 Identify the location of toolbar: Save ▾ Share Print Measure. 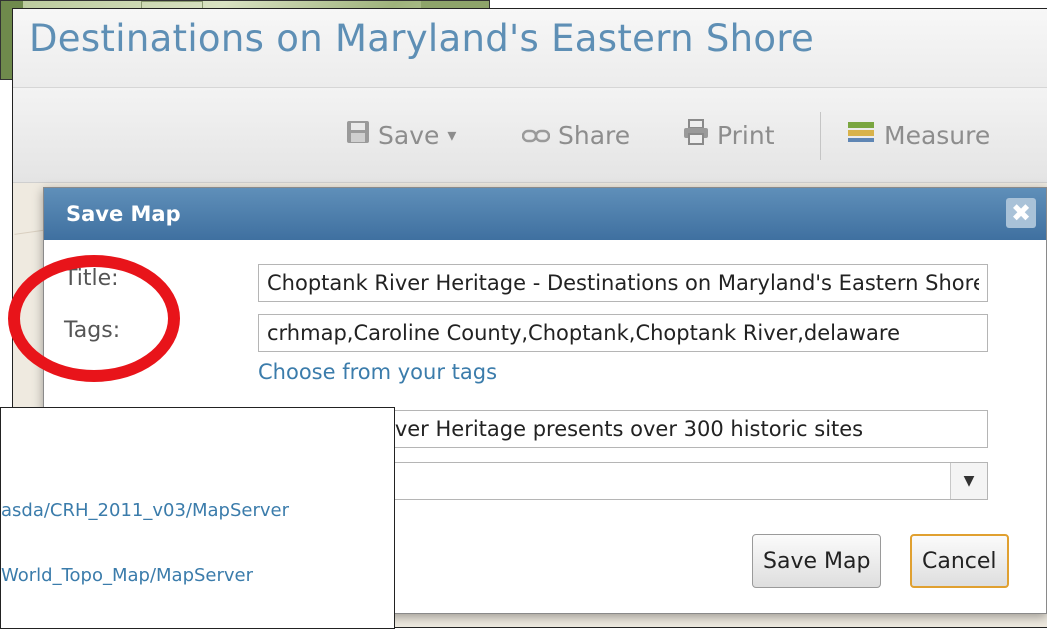
(530, 135).